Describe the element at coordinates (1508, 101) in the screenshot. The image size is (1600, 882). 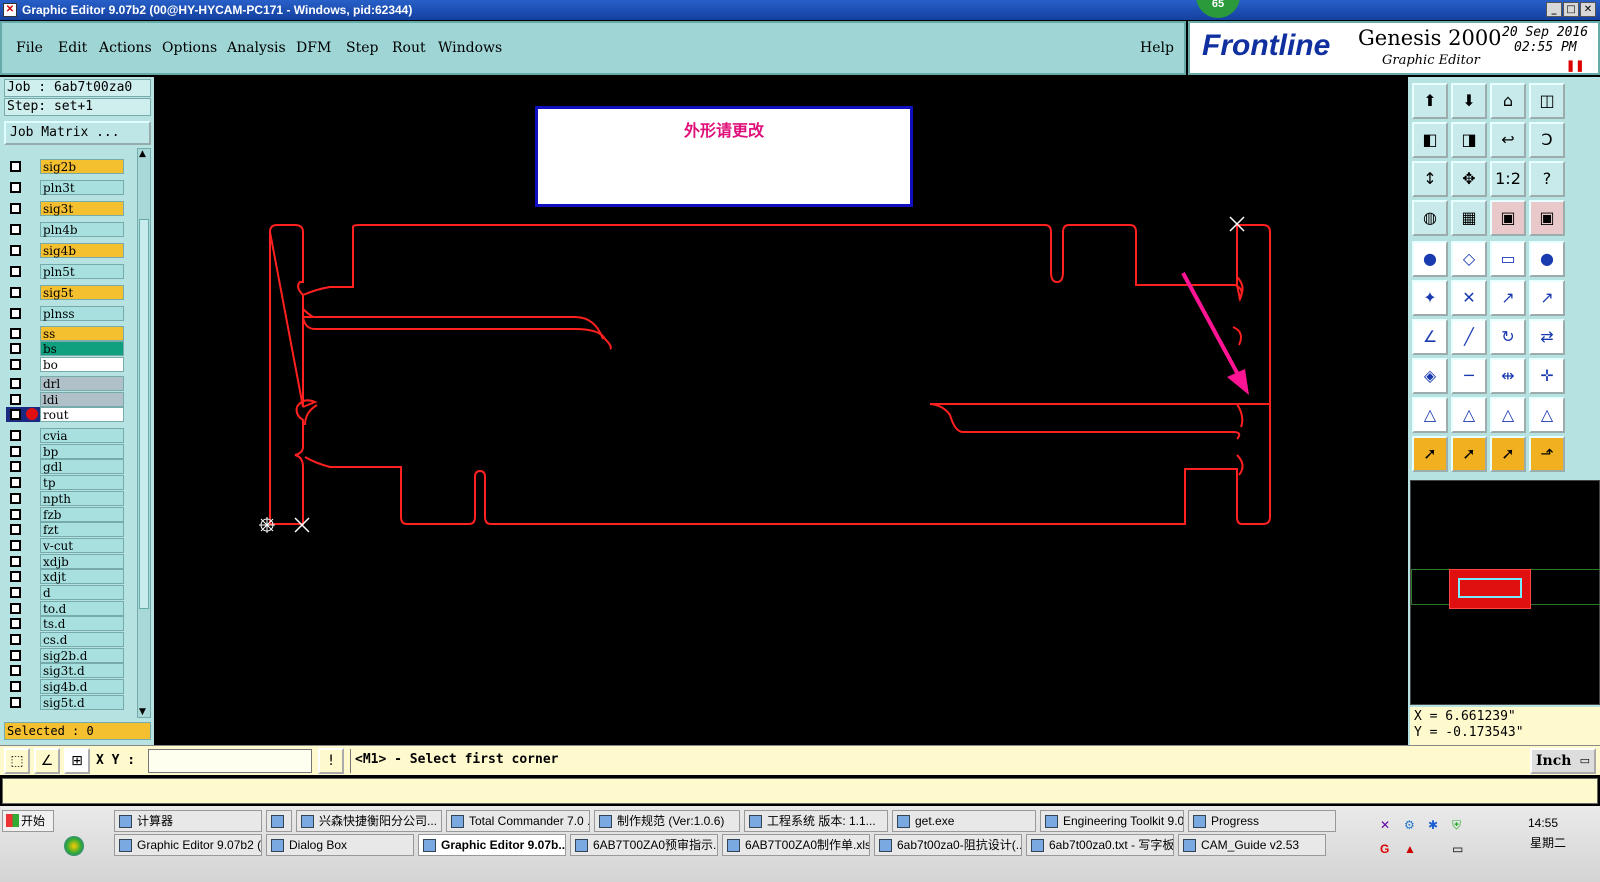
I see `home-icon: ⌂` at that location.